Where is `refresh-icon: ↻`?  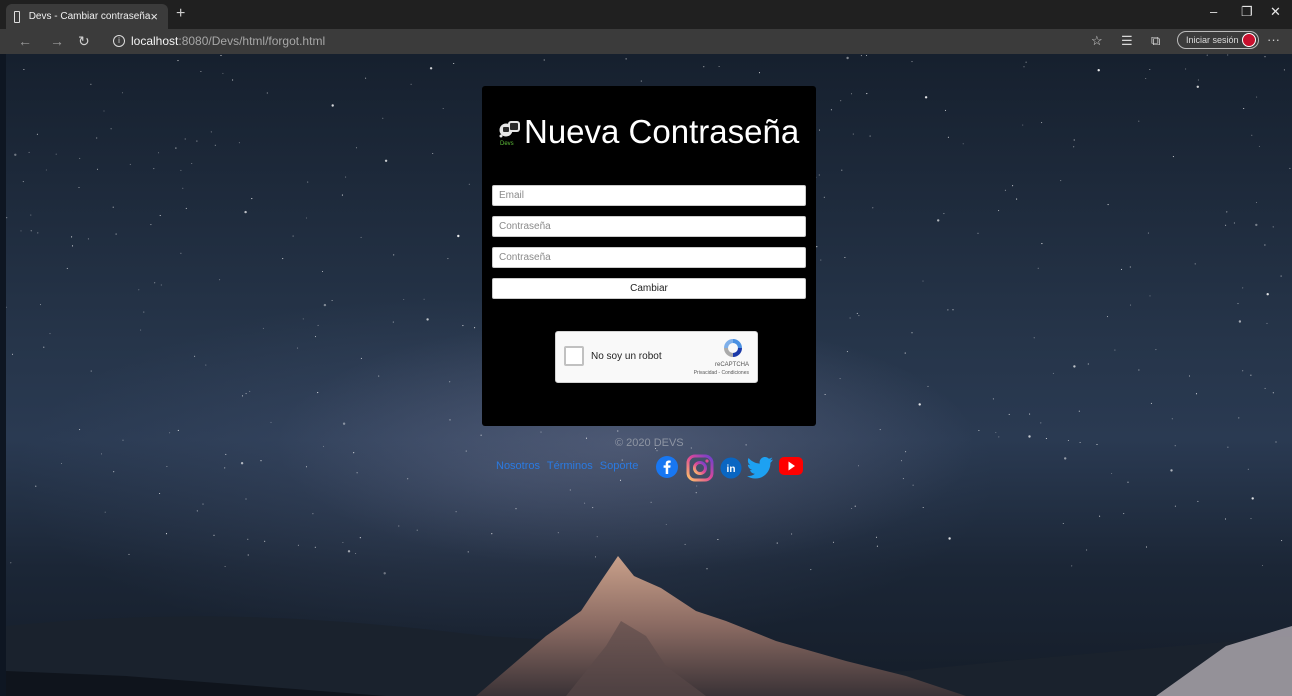 refresh-icon: ↻ is located at coordinates (84, 41).